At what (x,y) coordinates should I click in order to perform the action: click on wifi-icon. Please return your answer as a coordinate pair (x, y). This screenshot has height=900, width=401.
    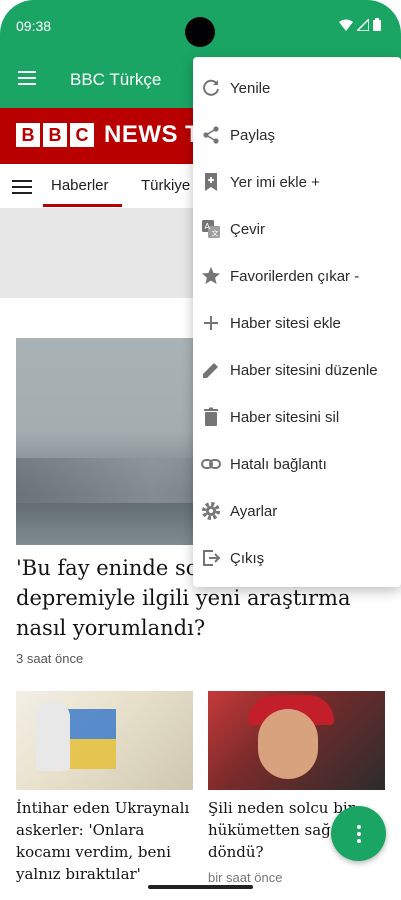
    Looking at the image, I should click on (346, 25).